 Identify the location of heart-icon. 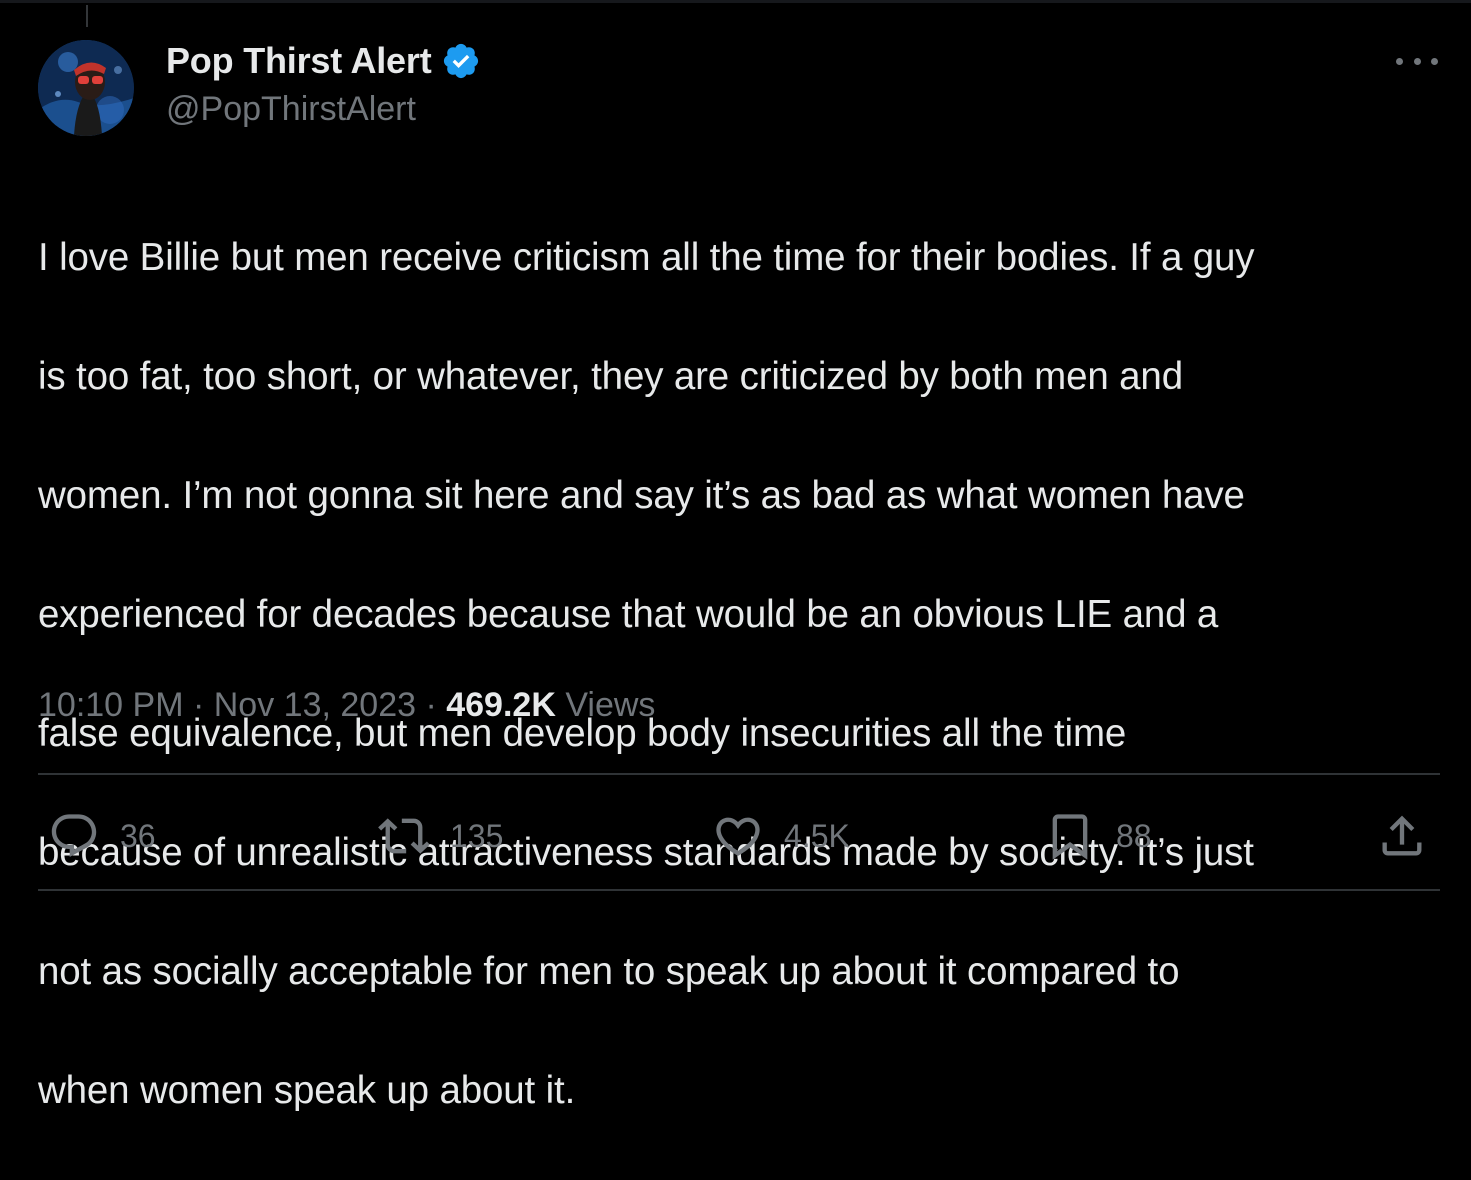
(738, 836).